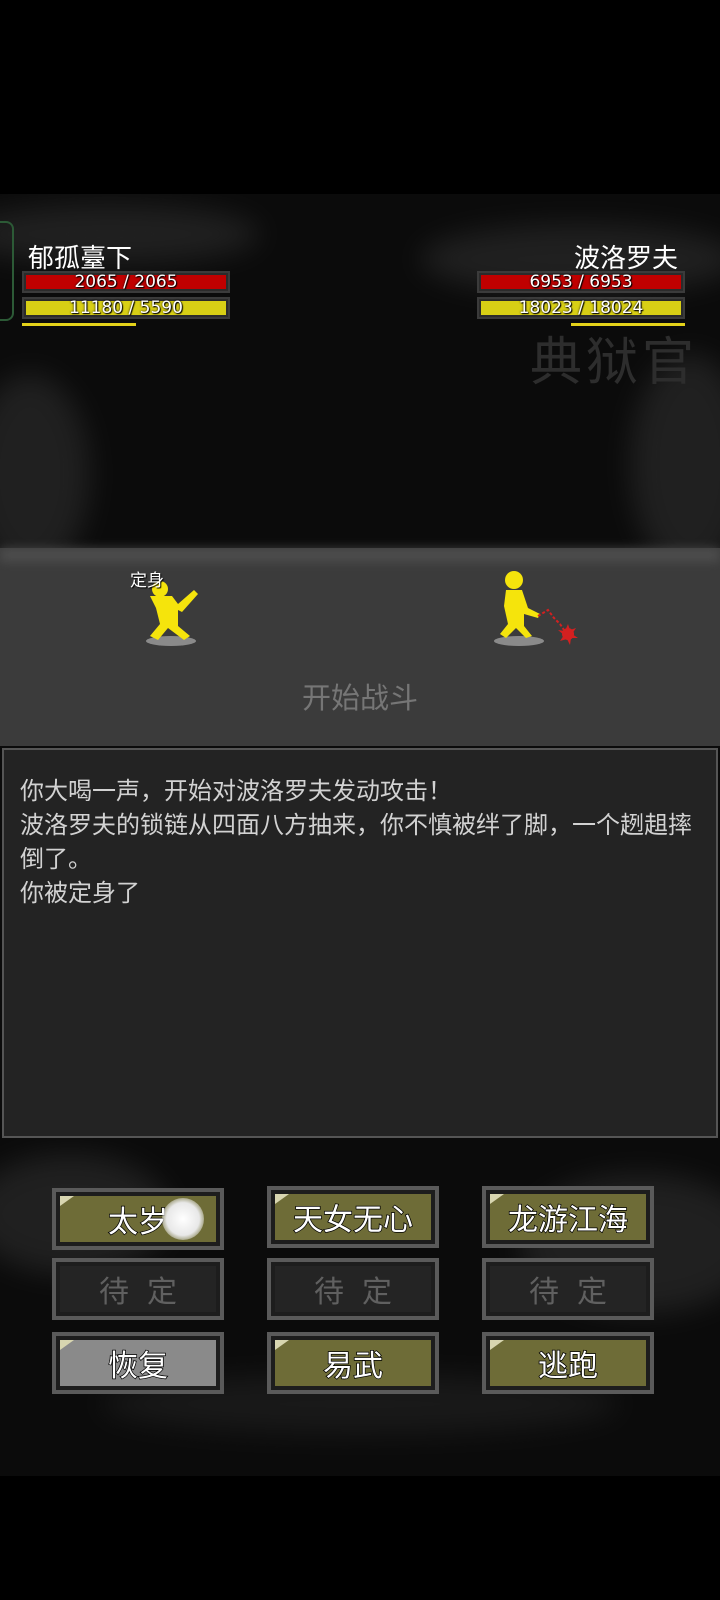  What do you see at coordinates (80, 893) in the screenshot?
I see `log-line: 你被定身了` at bounding box center [80, 893].